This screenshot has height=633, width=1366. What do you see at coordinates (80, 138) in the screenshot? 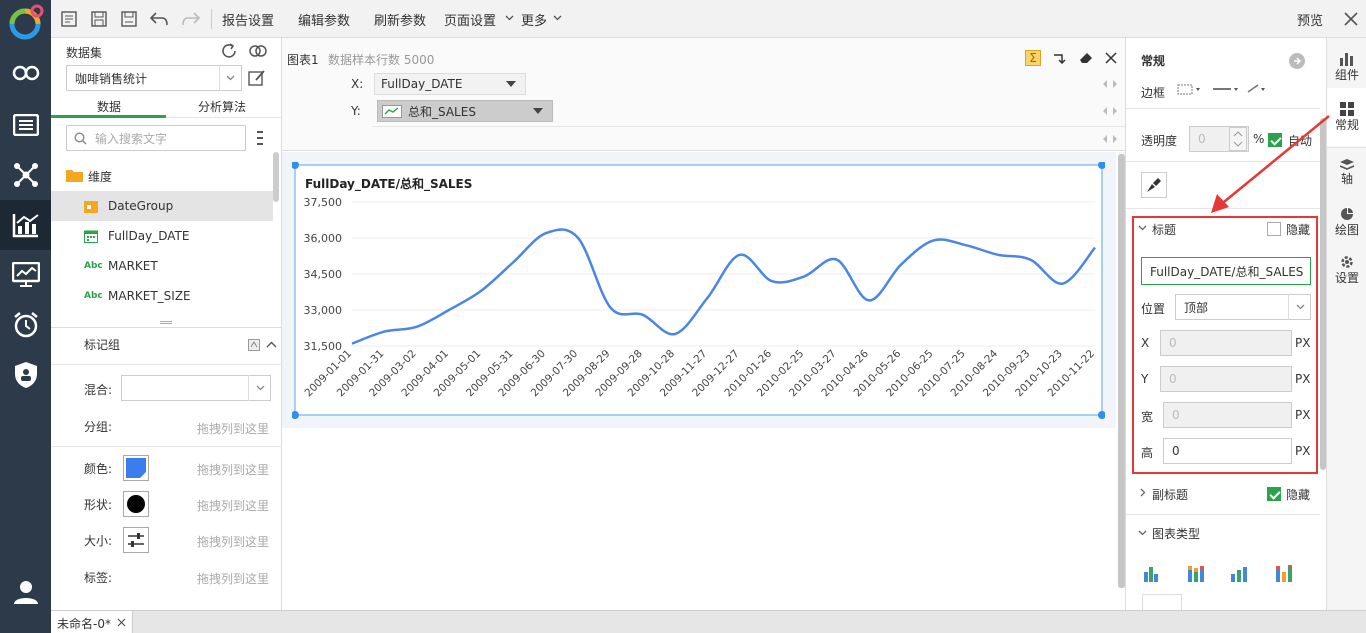
I see `search-icon` at bounding box center [80, 138].